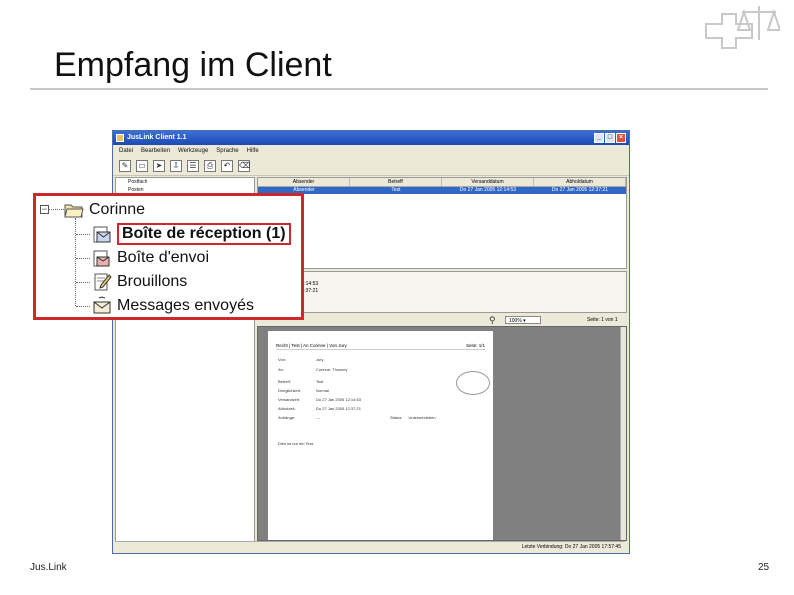 This screenshot has width=794, height=595. I want to click on receipt-row: Anhänge: --- Status: Unterschrieben, so click(357, 417).